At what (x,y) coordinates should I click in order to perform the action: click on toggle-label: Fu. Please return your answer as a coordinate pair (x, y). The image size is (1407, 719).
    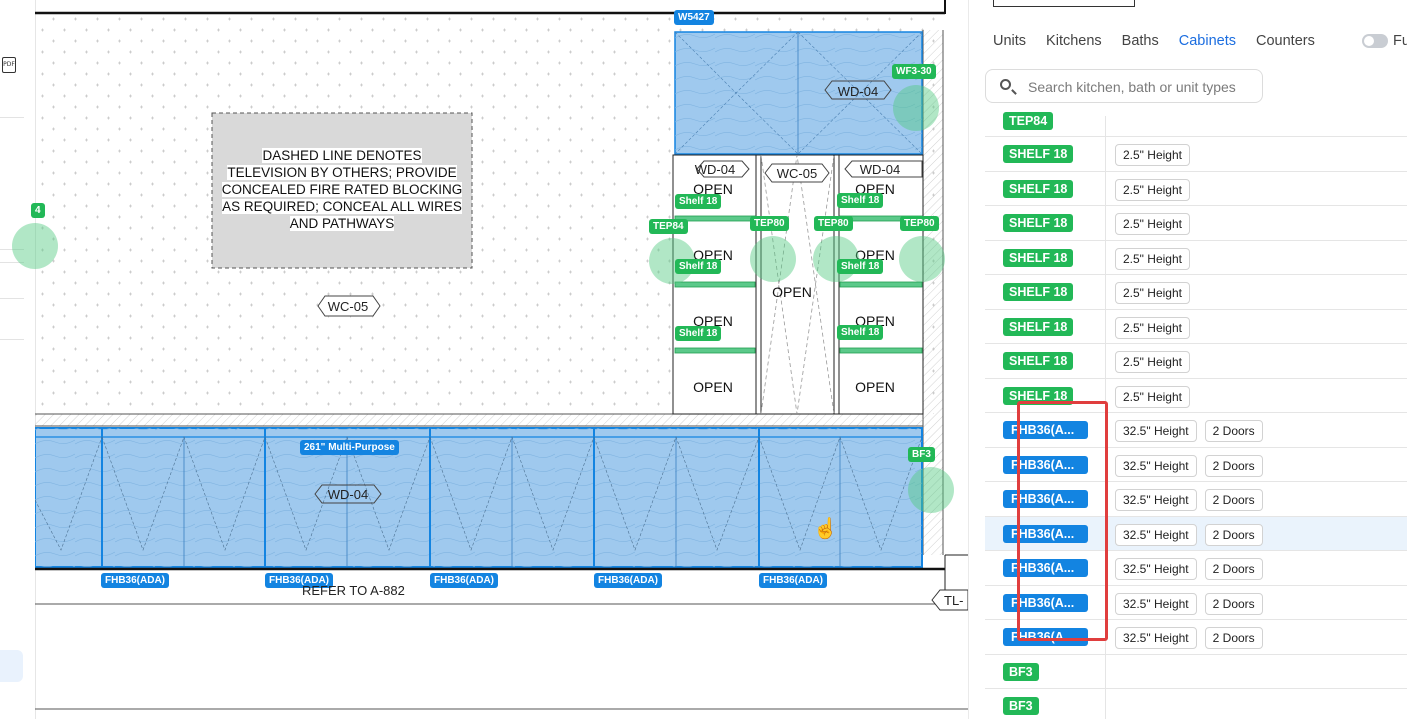
    Looking at the image, I should click on (1400, 41).